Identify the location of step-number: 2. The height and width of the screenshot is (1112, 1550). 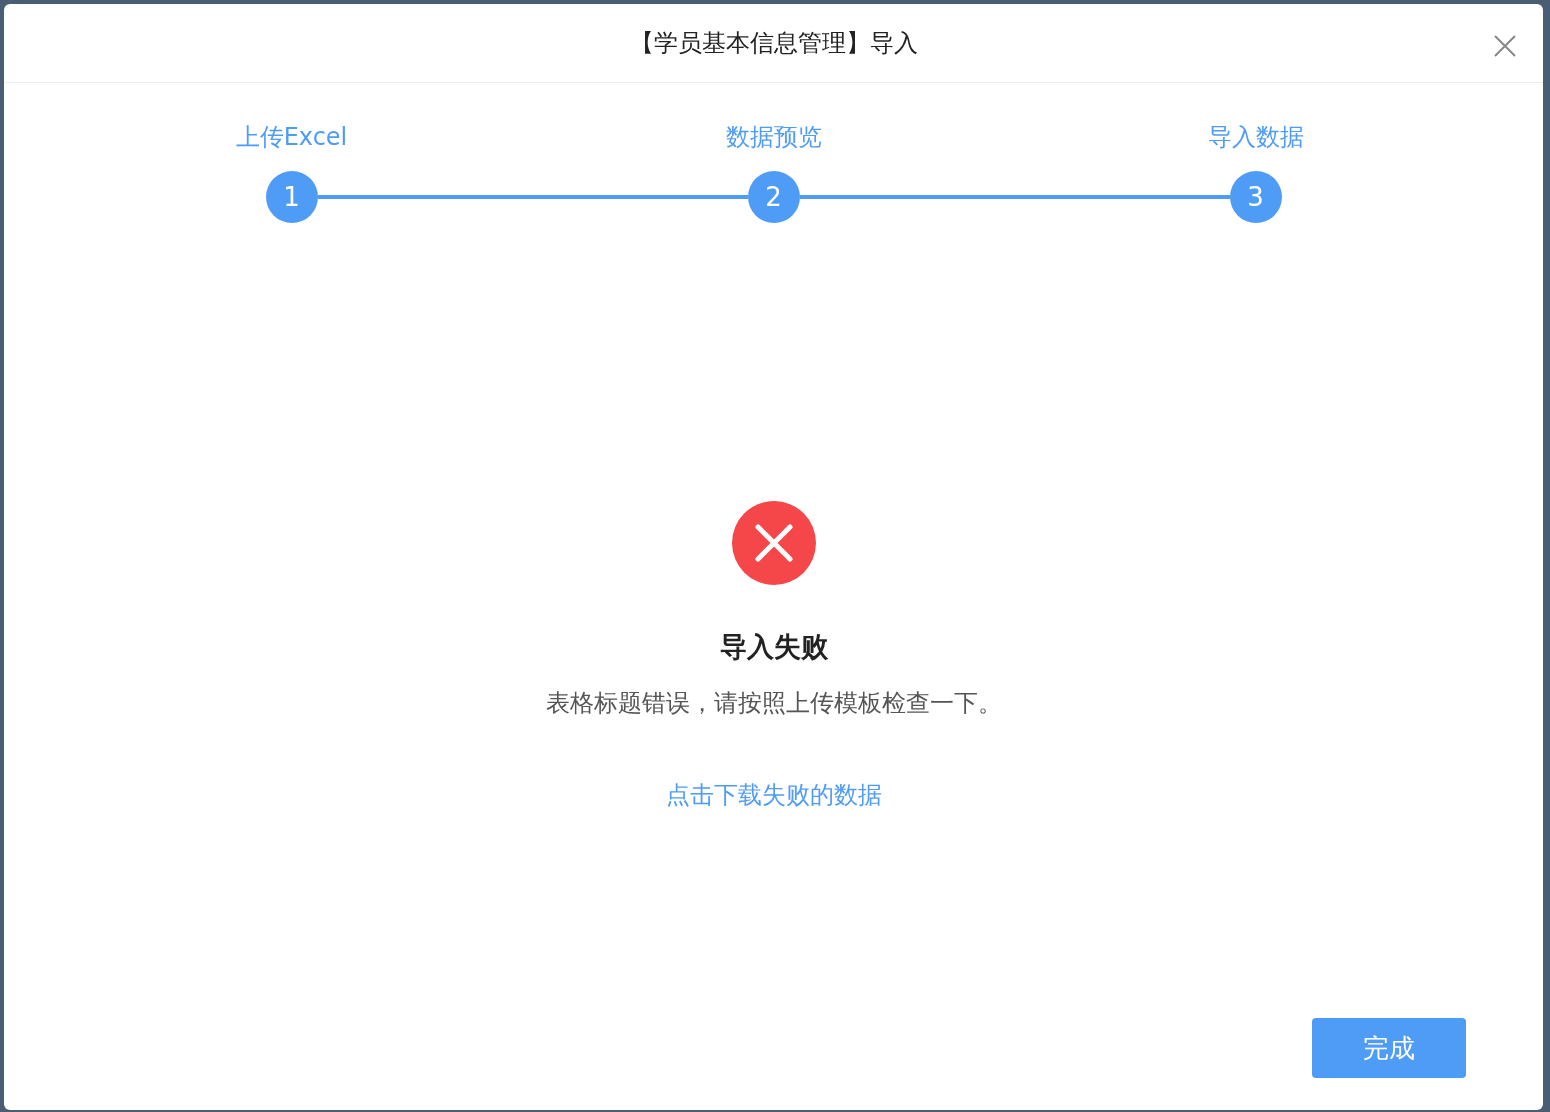
(773, 197).